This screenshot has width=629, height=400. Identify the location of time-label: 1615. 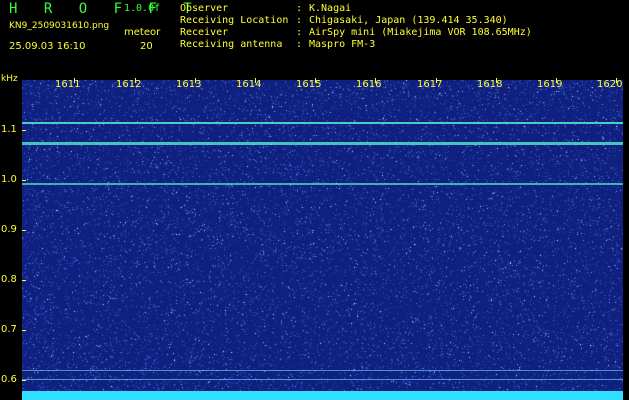
(309, 84).